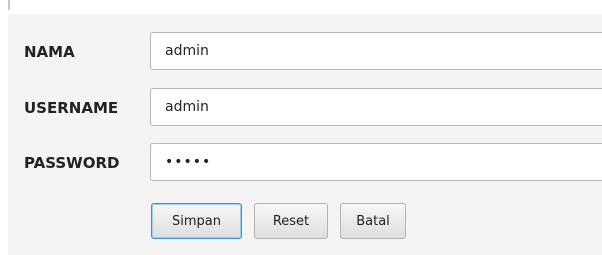 The width and height of the screenshot is (602, 255). What do you see at coordinates (376, 51) in the screenshot?
I see `nama-input` at bounding box center [376, 51].